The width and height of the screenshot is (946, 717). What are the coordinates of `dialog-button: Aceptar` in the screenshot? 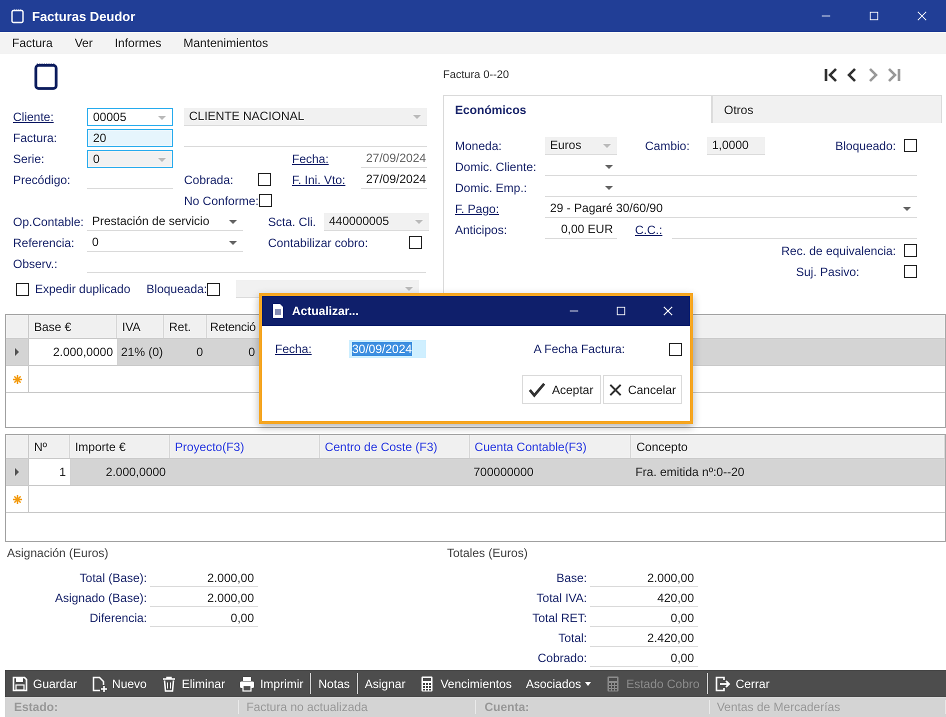 It's located at (561, 389).